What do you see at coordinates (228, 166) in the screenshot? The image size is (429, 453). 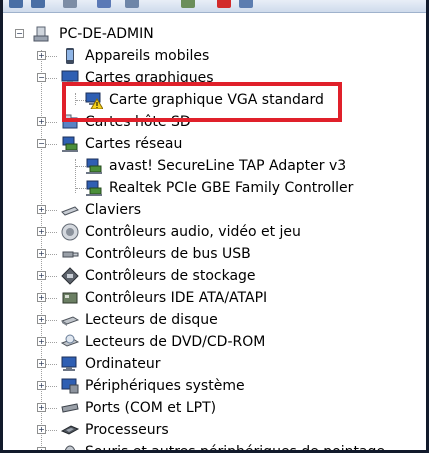 I see `tree-item-label: avast! SecureLine TAP Adapter v3` at bounding box center [228, 166].